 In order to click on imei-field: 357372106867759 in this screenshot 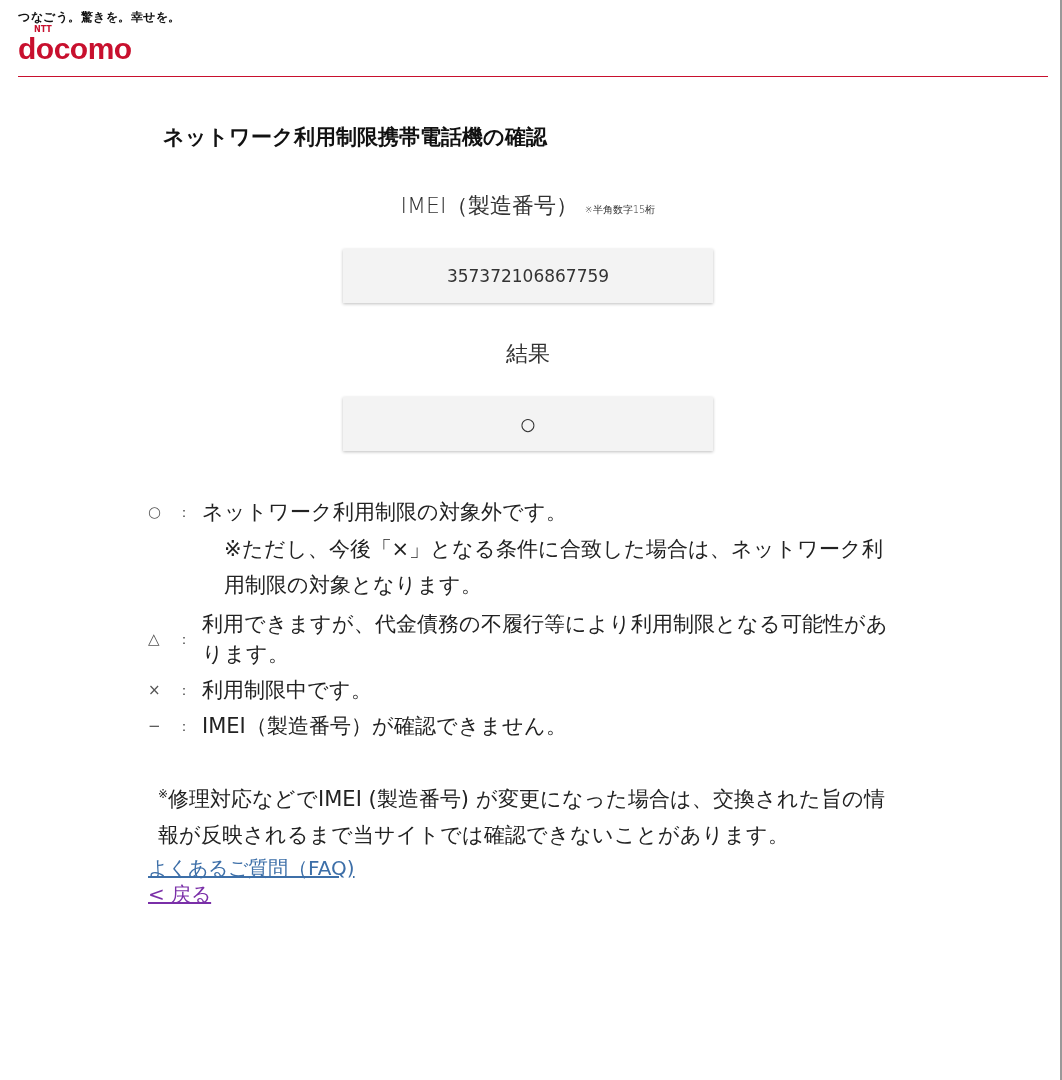, I will do `click(528, 276)`.